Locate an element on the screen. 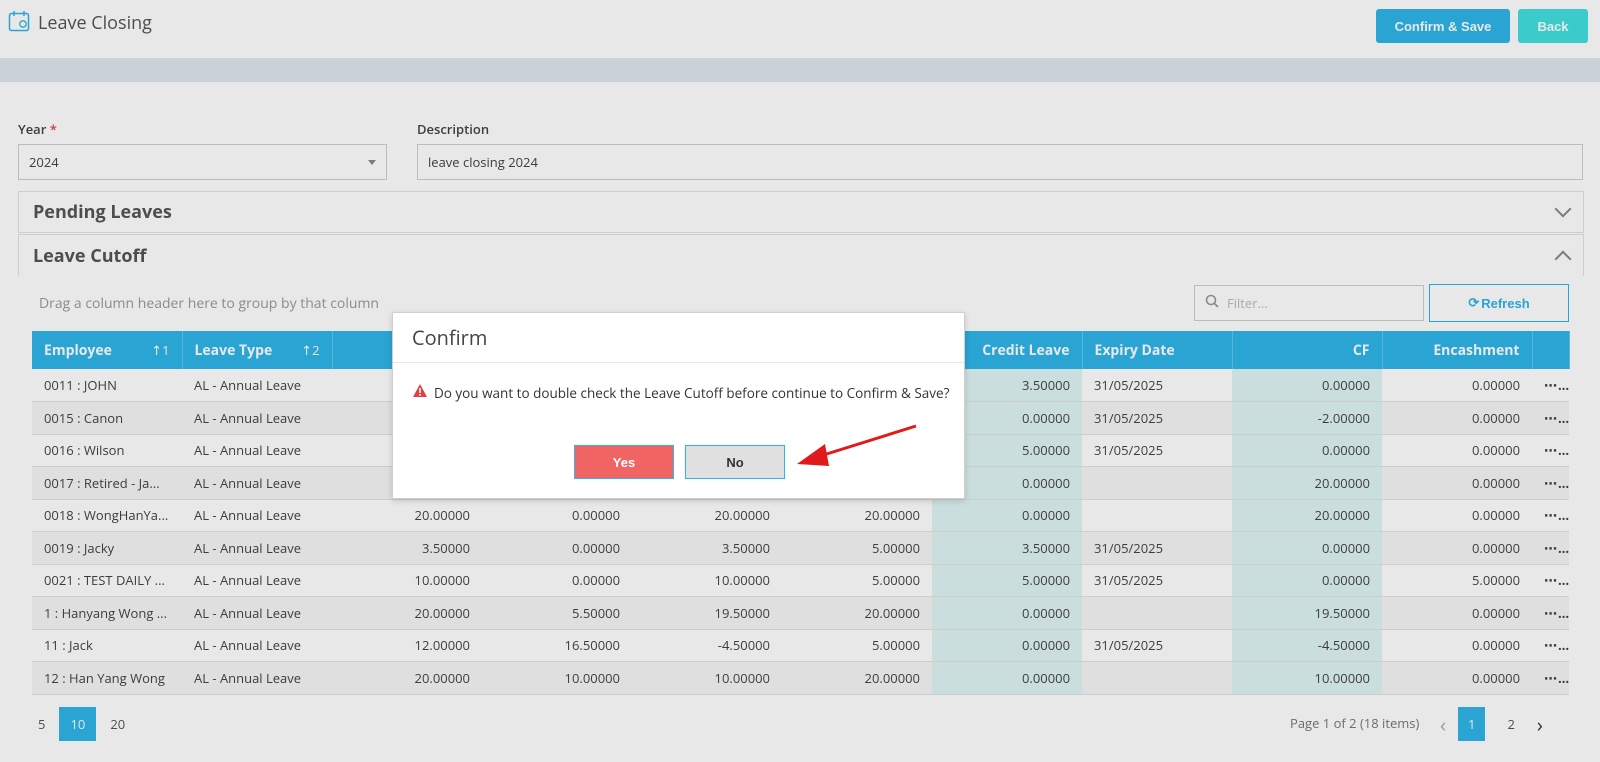 The image size is (1600, 762). annotation-arrow-icon is located at coordinates (857, 445).